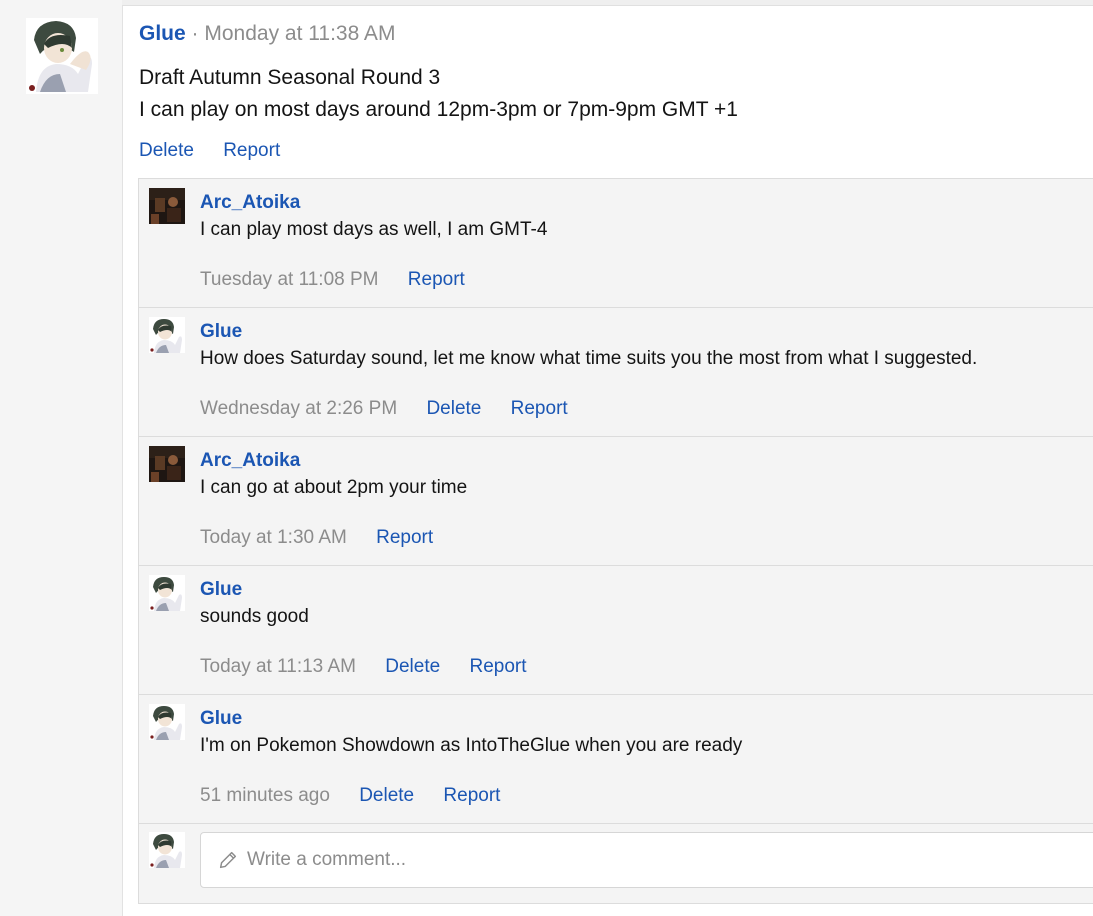  What do you see at coordinates (221, 151) in the screenshot?
I see `post-actions: Delete Report` at bounding box center [221, 151].